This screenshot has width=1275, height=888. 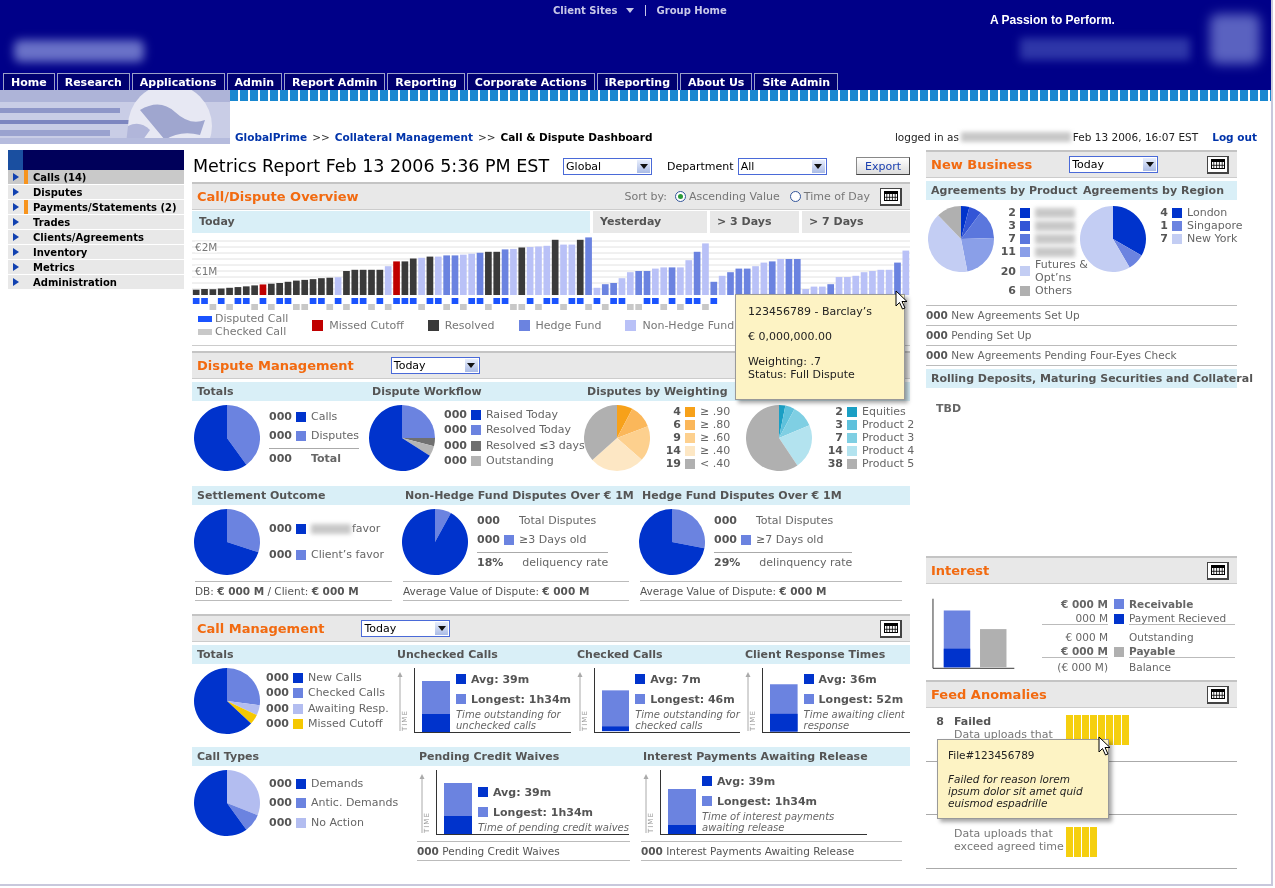 I want to click on legend-label: ≥3 Days old, so click(x=552, y=539).